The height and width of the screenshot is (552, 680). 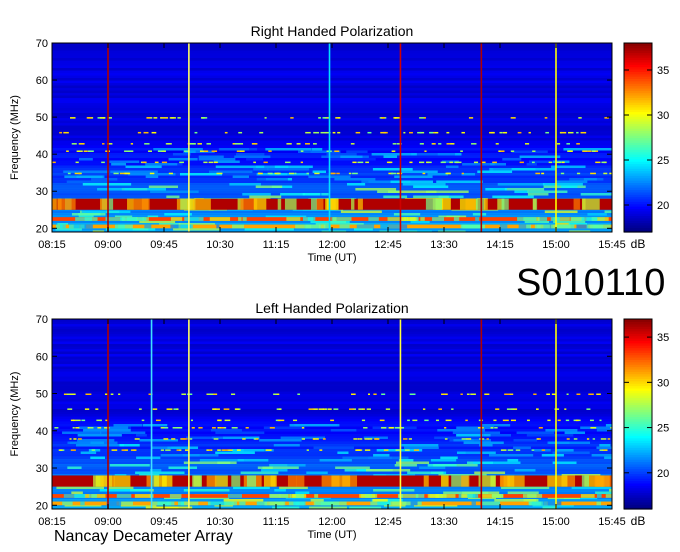 What do you see at coordinates (388, 522) in the screenshot?
I see `x-tick-label: 12:45` at bounding box center [388, 522].